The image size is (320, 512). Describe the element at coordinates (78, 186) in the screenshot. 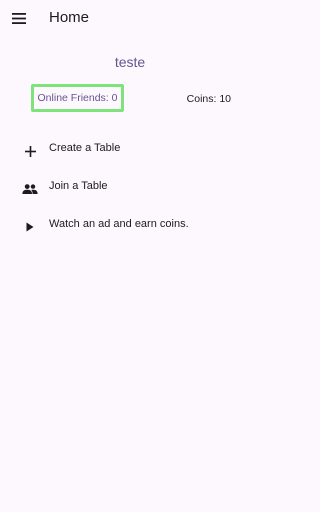

I see `join-table-label: Join a Table` at that location.